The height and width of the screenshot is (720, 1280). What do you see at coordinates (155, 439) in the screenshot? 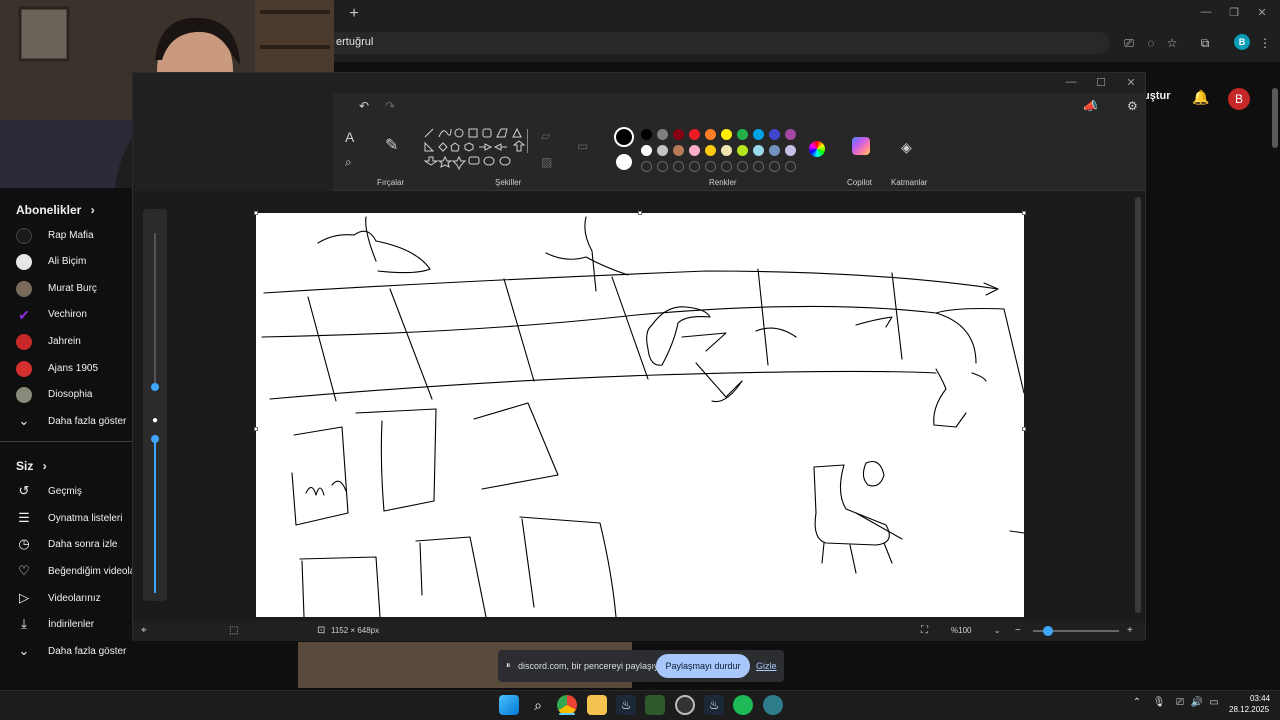
I see `opacity-slider-thumb` at bounding box center [155, 439].